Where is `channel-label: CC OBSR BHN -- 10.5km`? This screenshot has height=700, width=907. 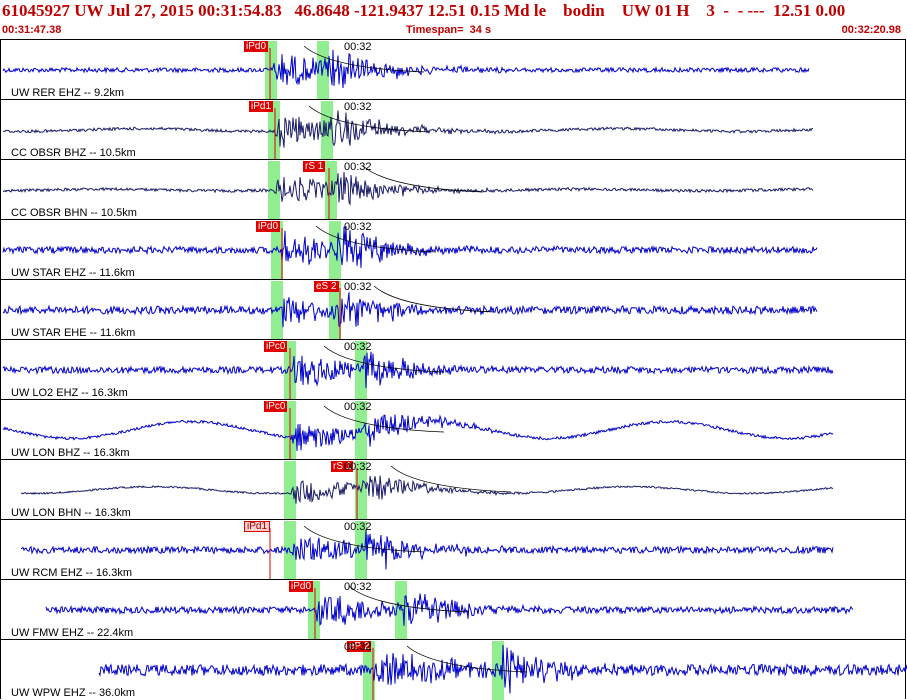
channel-label: CC OBSR BHN -- 10.5km is located at coordinates (74, 213).